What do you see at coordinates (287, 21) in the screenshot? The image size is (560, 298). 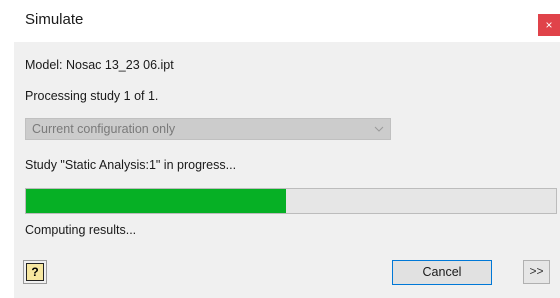 I see `title-bar: Simulate ×` at bounding box center [287, 21].